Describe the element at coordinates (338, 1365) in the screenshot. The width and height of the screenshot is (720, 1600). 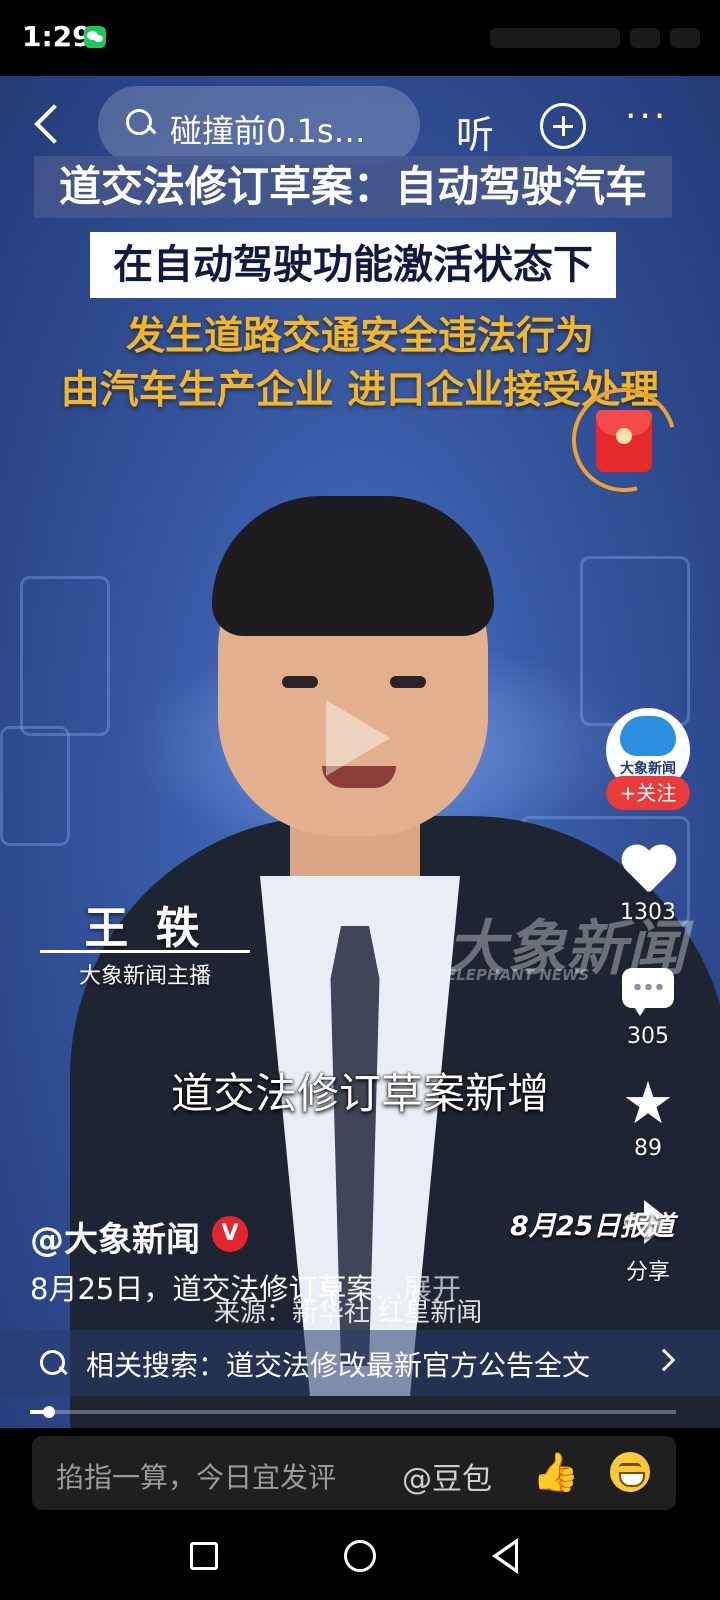
I see `related-search-text: 相关搜索：道交法修改最新官方公告全文` at that location.